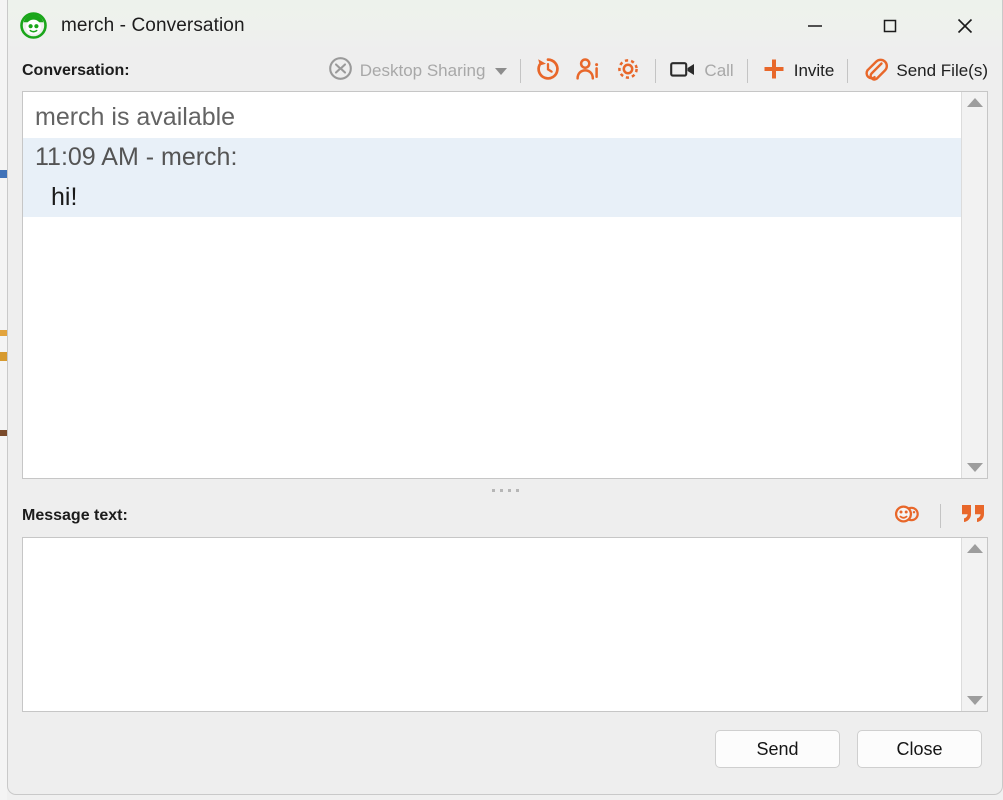  Describe the element at coordinates (683, 71) in the screenshot. I see `video-call-icon` at that location.